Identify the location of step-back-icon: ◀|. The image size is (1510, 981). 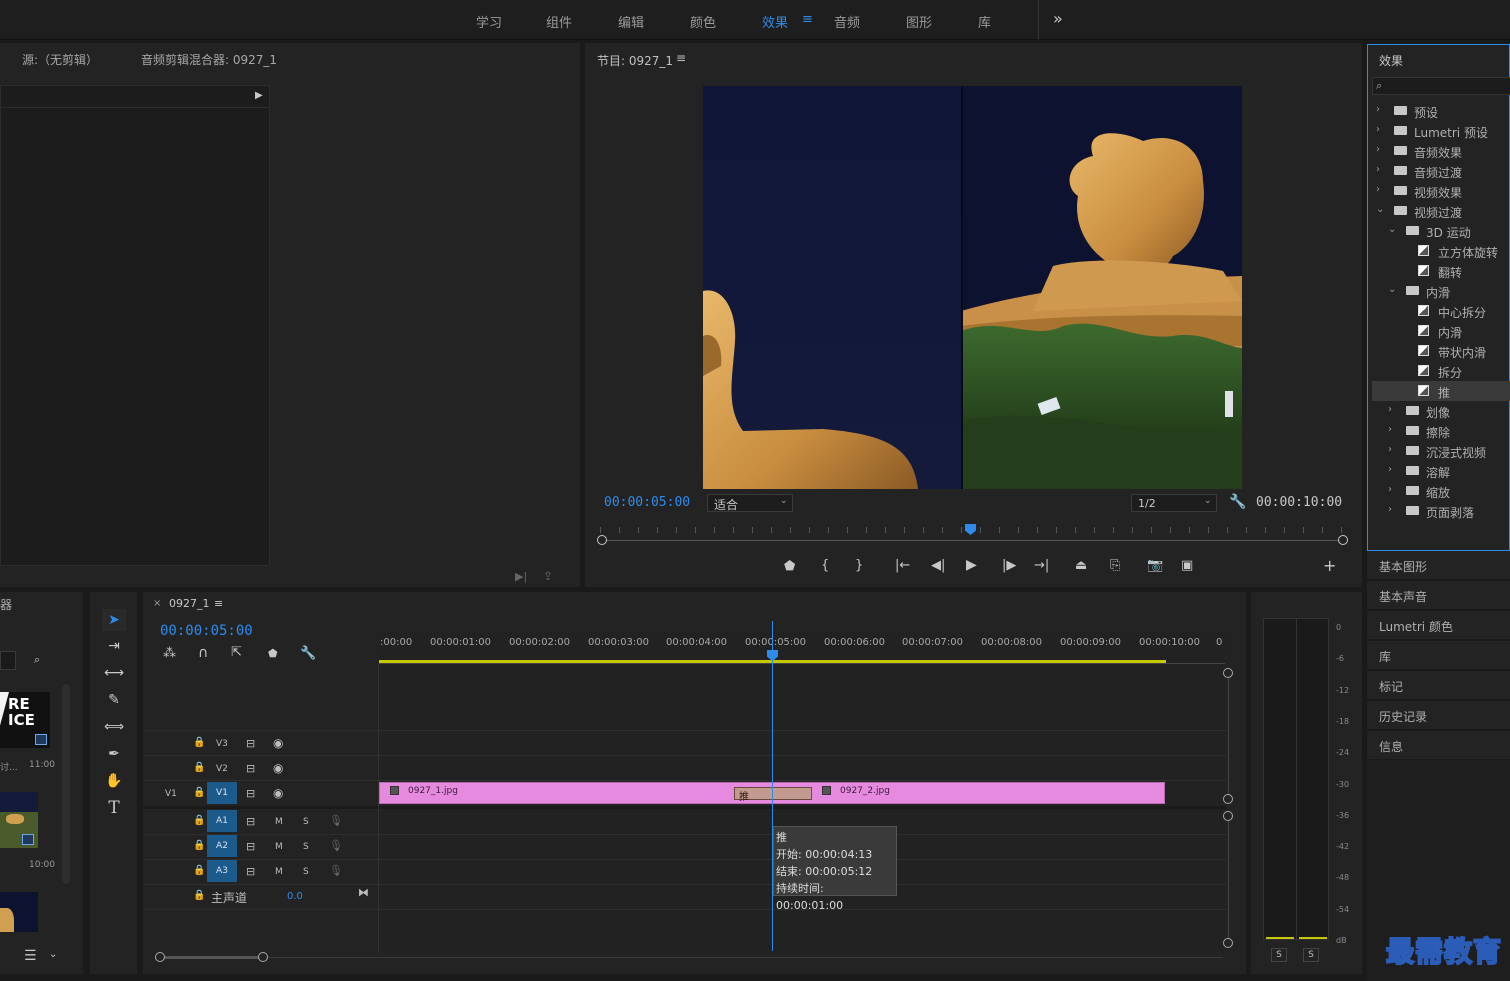
(938, 565).